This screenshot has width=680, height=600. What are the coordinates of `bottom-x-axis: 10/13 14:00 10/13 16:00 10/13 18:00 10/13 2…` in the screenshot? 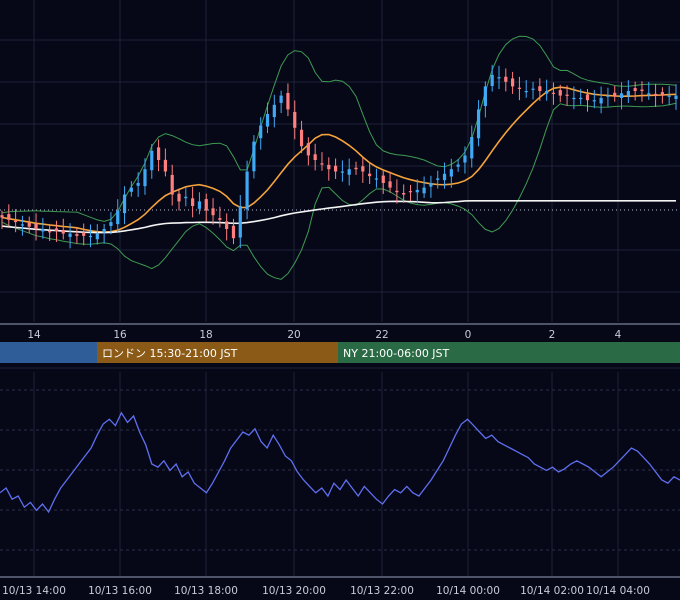 It's located at (326, 591).